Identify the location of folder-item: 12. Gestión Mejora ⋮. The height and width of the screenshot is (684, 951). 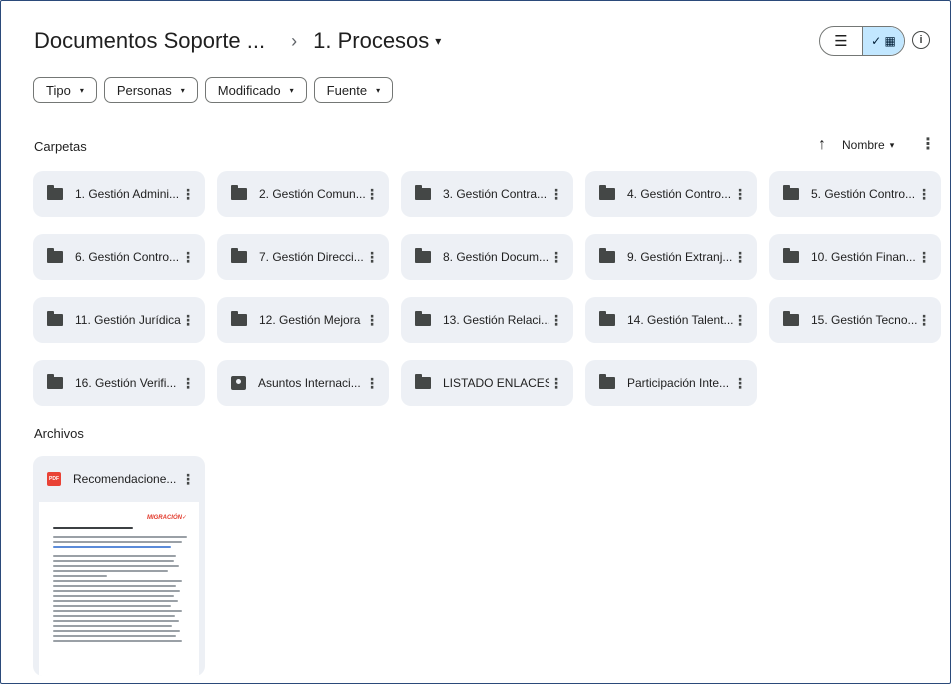
(303, 320).